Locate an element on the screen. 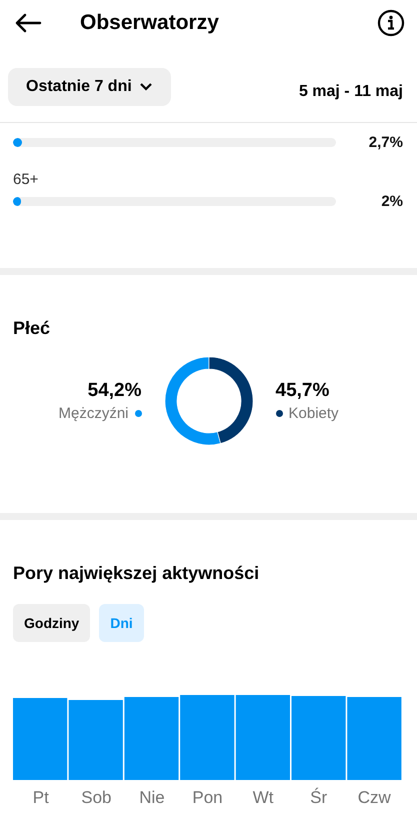 This screenshot has height=823, width=417. day-label: Nie is located at coordinates (152, 797).